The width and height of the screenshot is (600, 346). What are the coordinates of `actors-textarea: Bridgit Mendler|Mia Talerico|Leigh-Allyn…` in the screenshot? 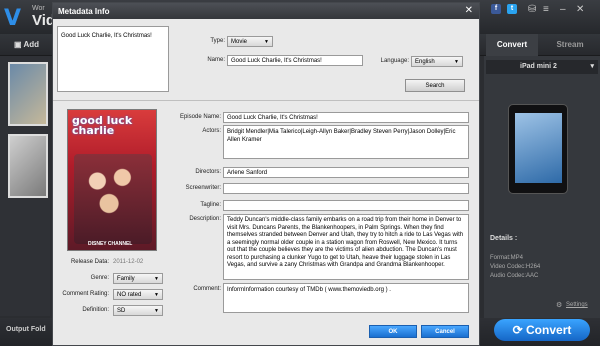 It's located at (346, 142).